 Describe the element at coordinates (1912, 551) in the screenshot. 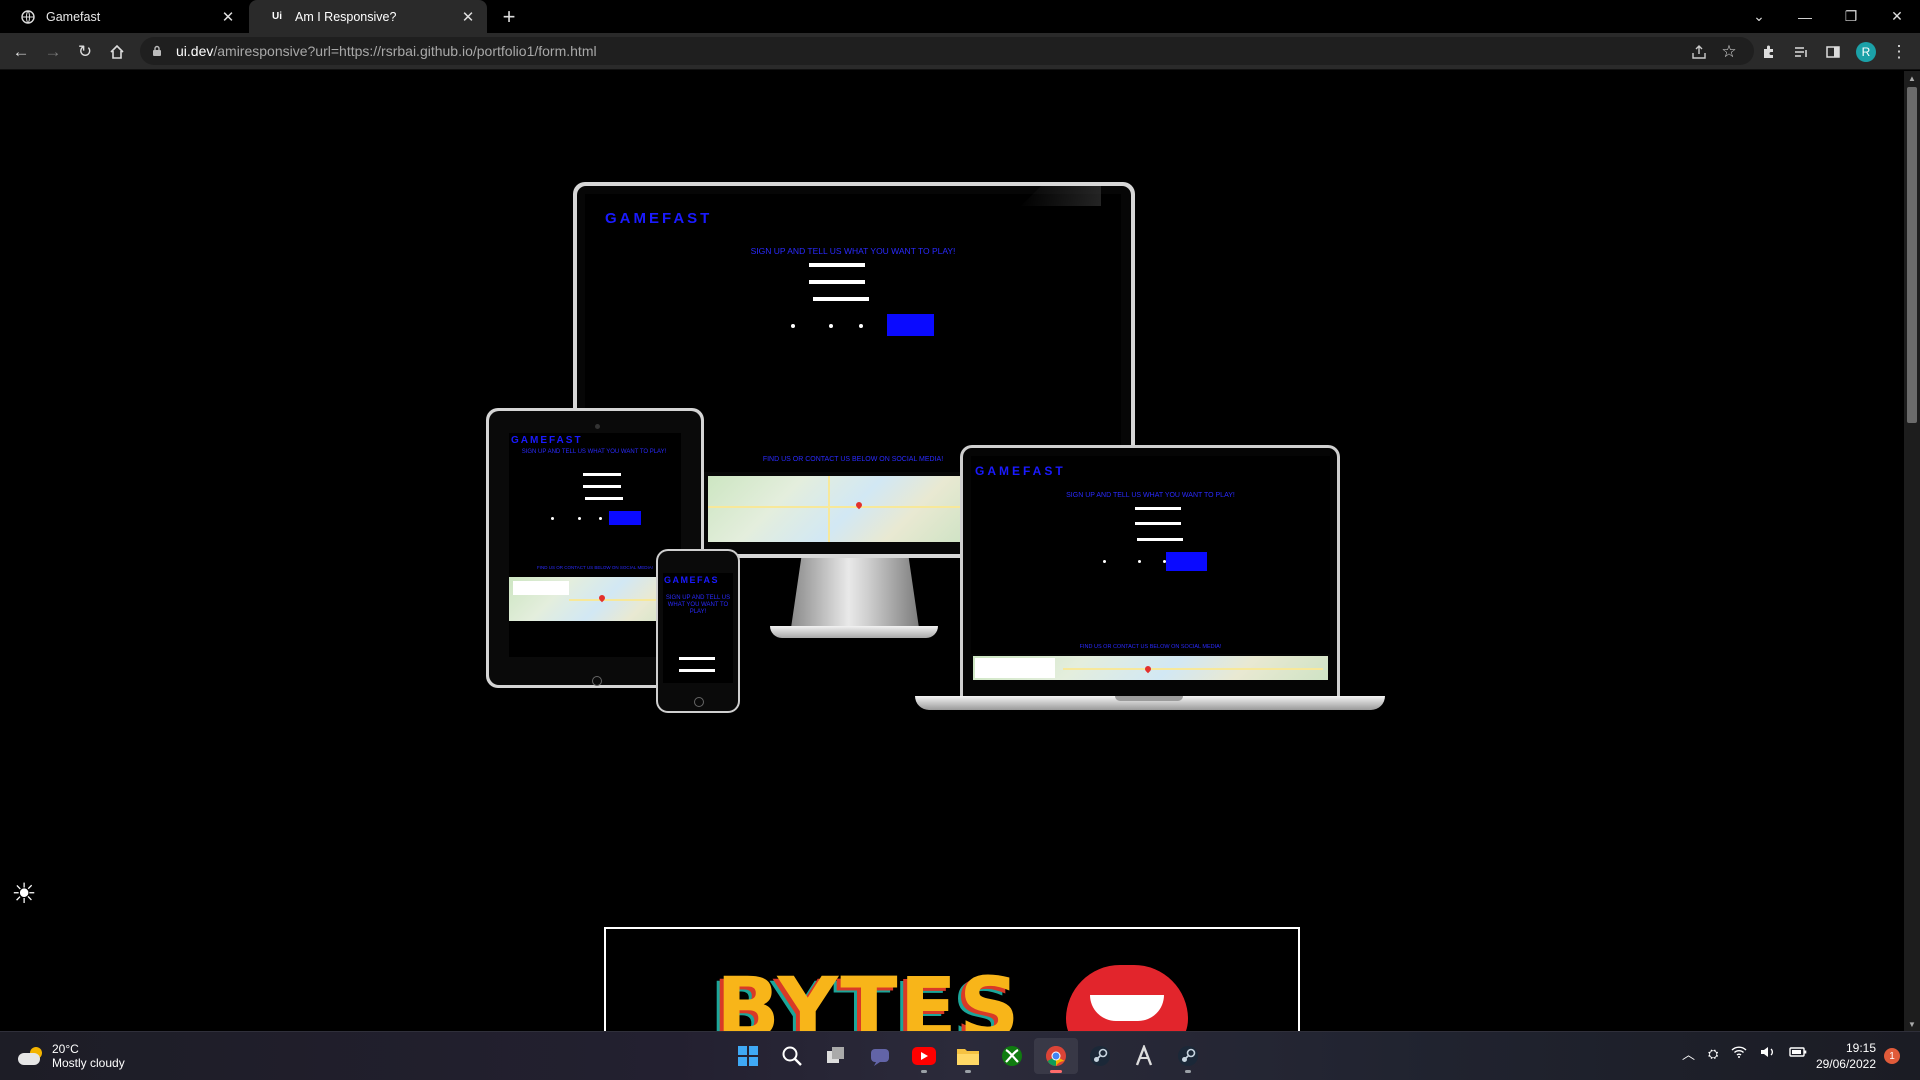

I see `page-scrollbar: ▲ ▼` at that location.